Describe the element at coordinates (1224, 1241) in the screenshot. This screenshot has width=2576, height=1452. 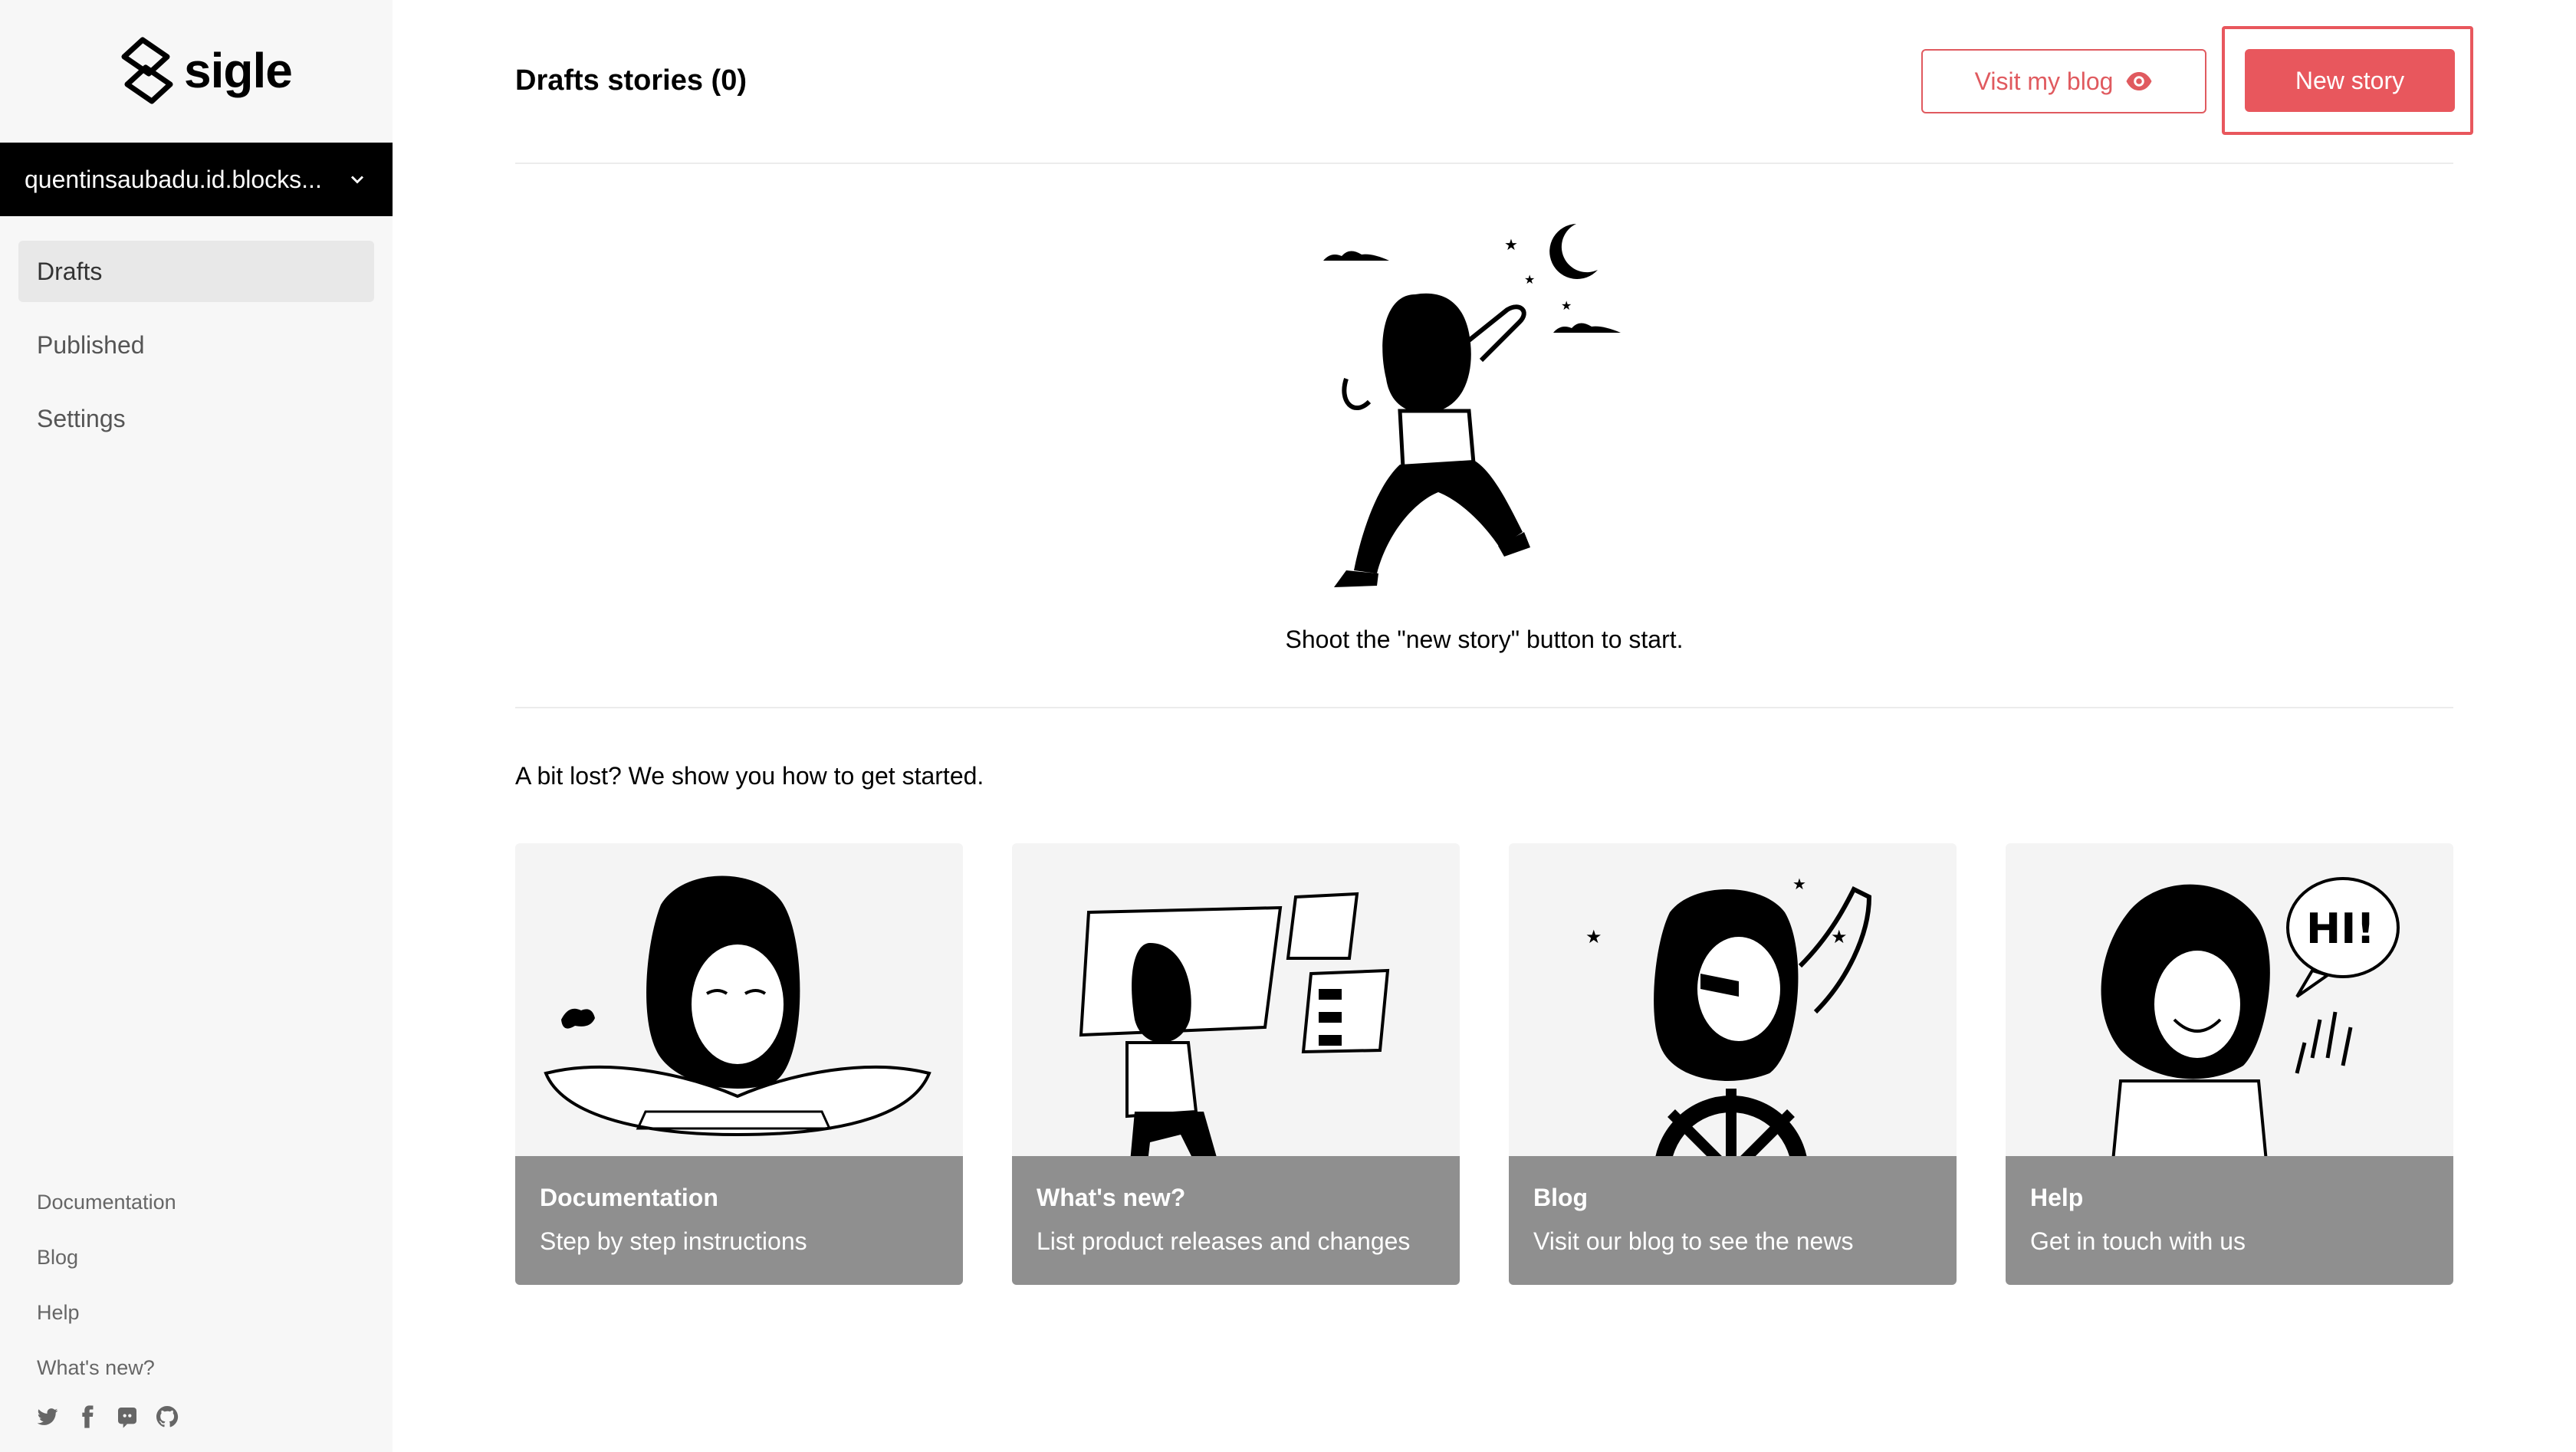
I see `card-description: List product releases and changes` at that location.